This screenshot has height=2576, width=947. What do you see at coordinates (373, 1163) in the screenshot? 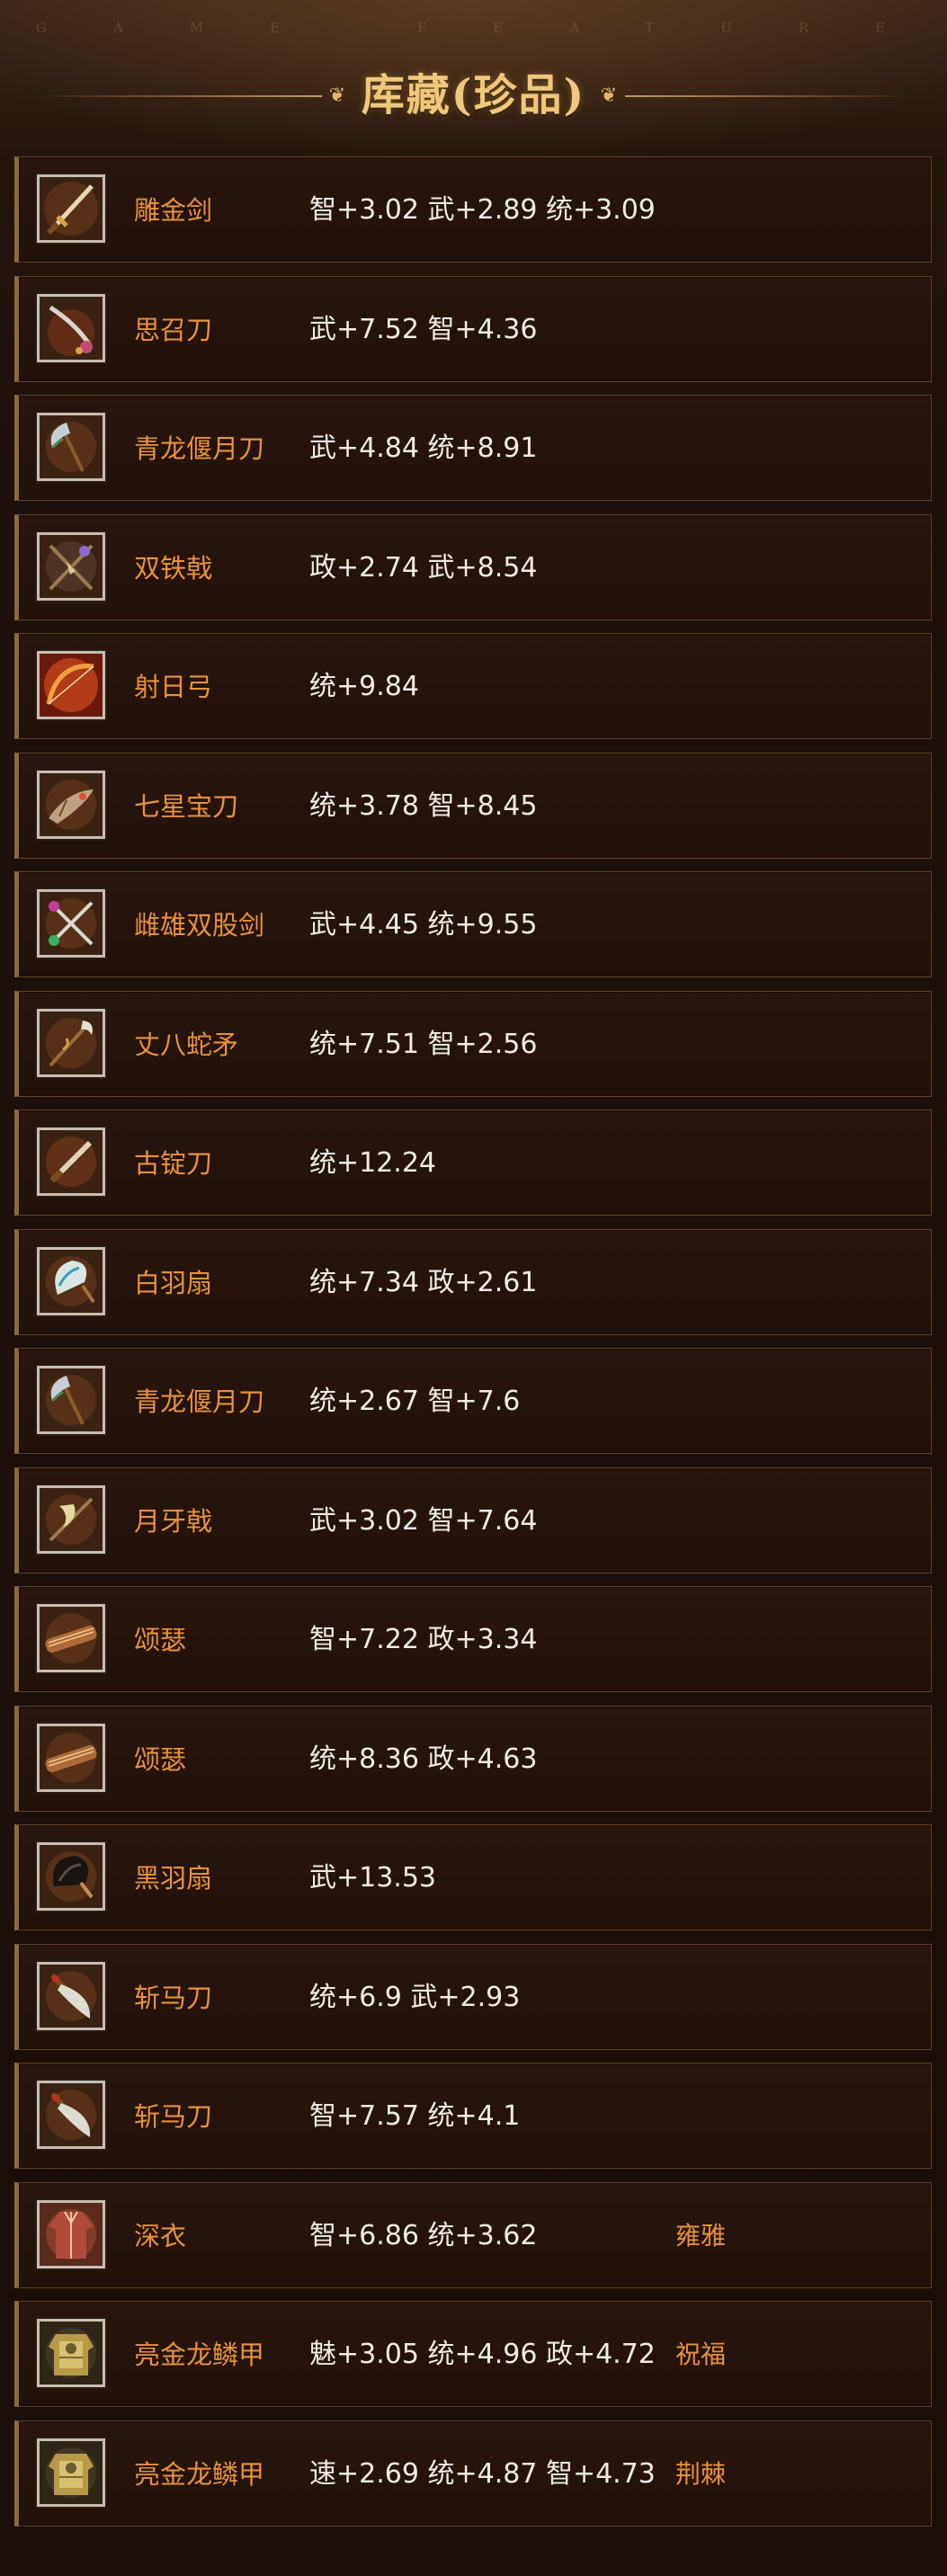
I see `item-stats: 统+12.24` at bounding box center [373, 1163].